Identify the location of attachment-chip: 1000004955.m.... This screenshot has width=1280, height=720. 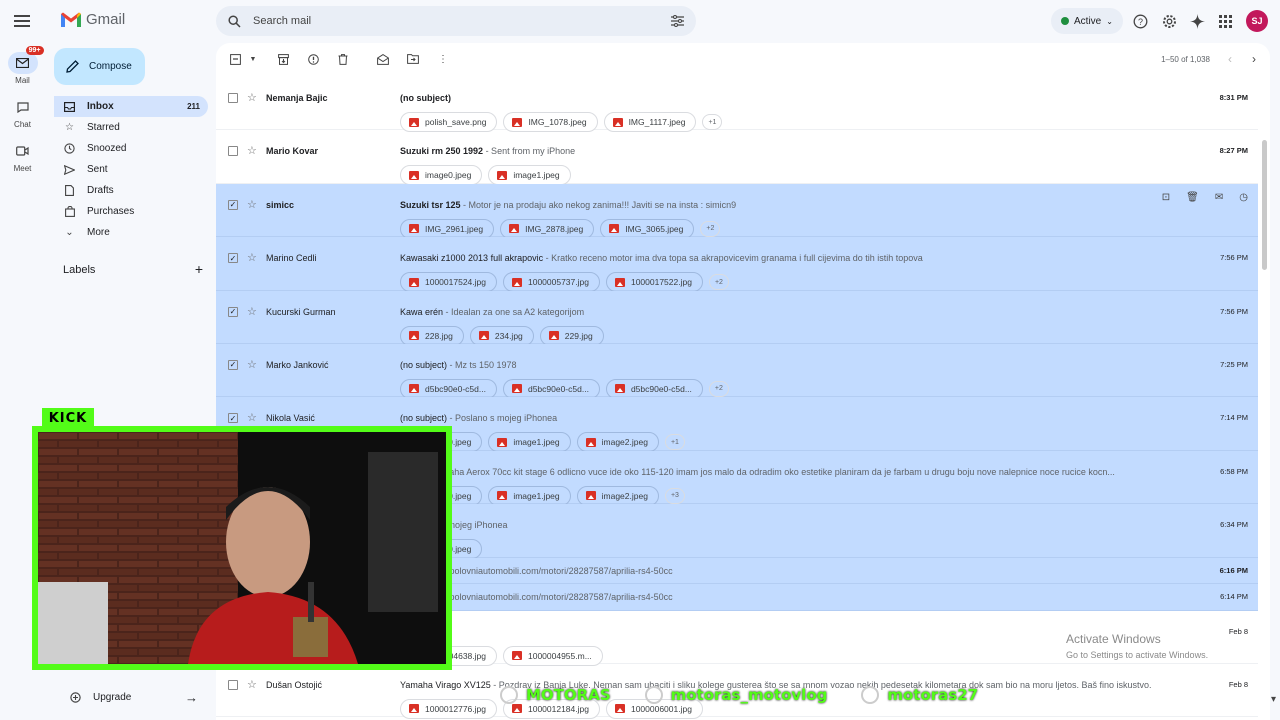
(552, 655).